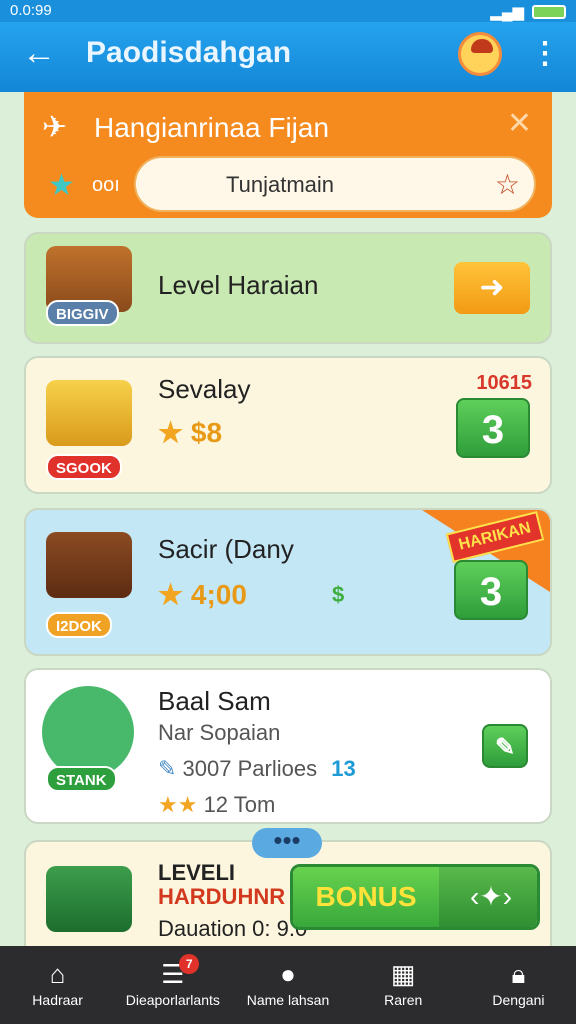 The image size is (576, 1024). Describe the element at coordinates (288, 425) in the screenshot. I see `list-item-sevalay: SGOOK Sevalay ★ $8 10615 3` at that location.